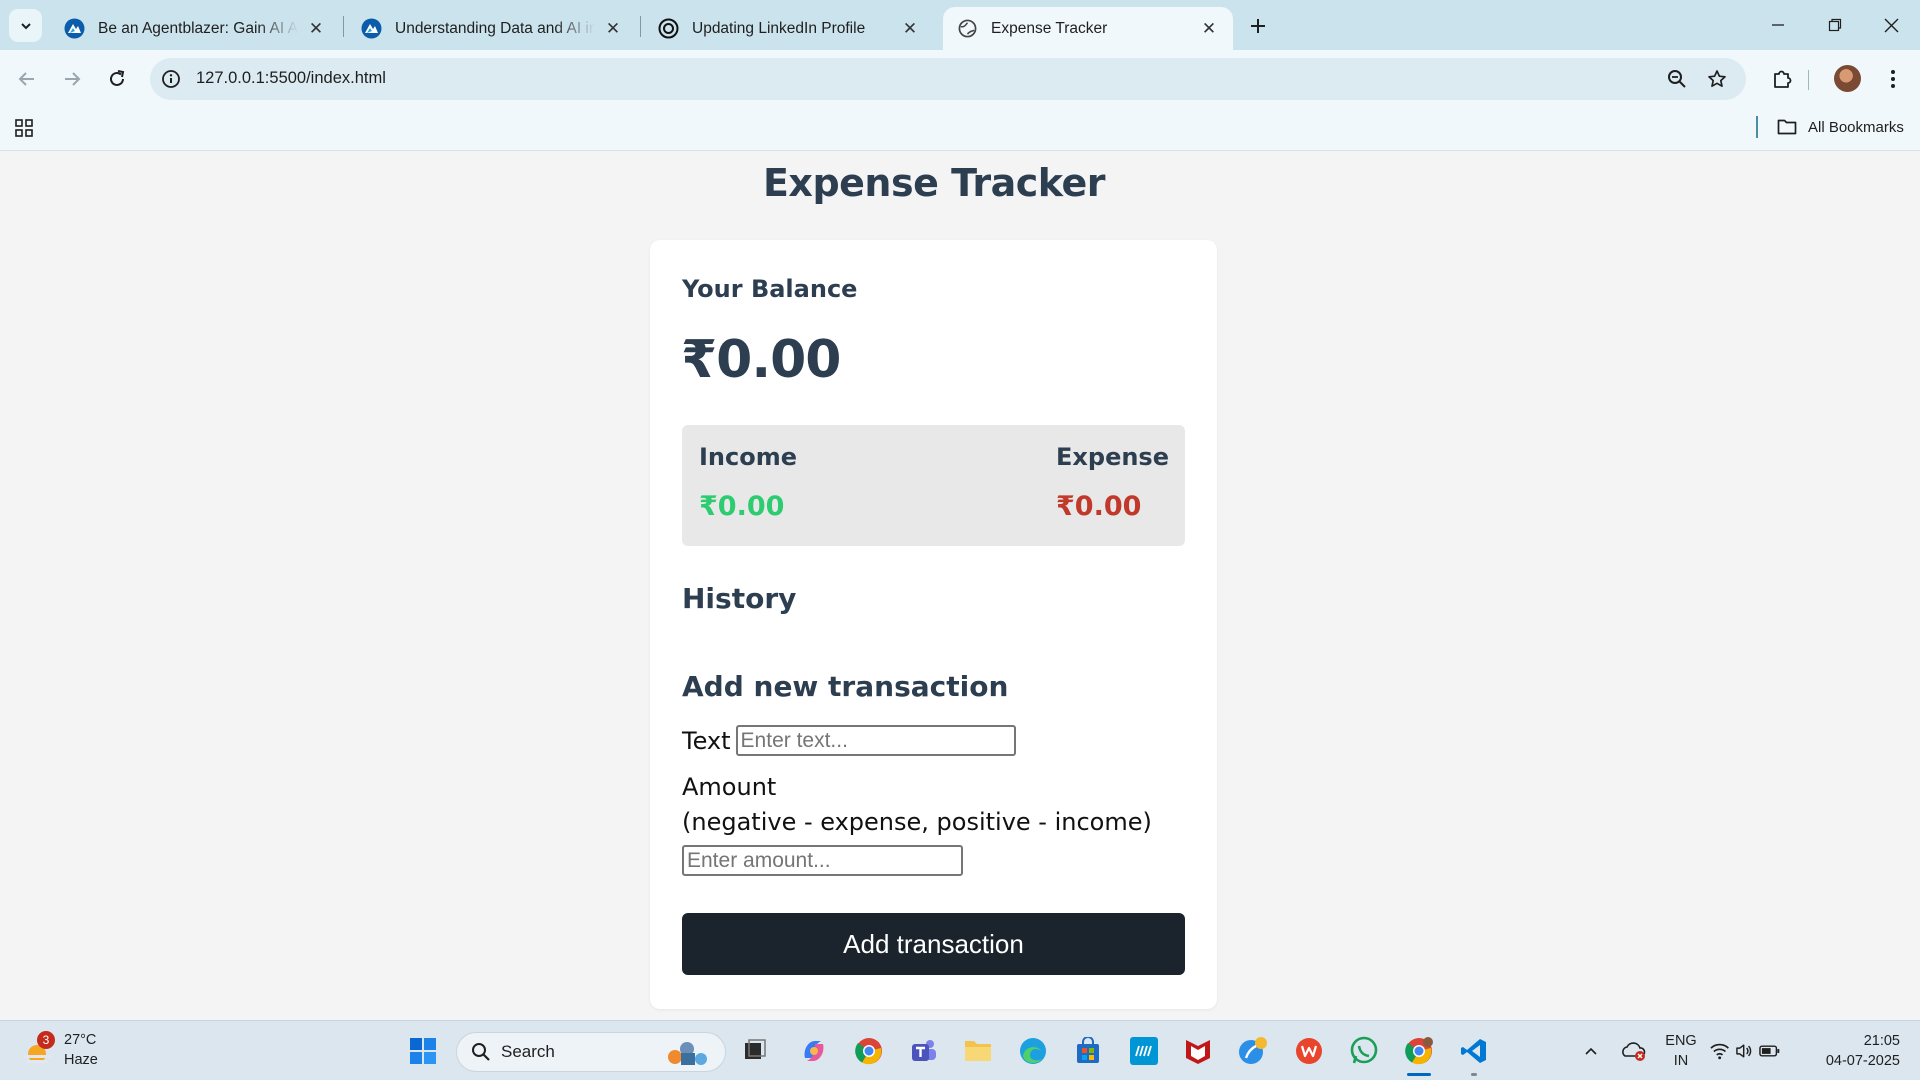 The height and width of the screenshot is (1080, 1920). What do you see at coordinates (371, 28) in the screenshot?
I see `trailhead-icon` at bounding box center [371, 28].